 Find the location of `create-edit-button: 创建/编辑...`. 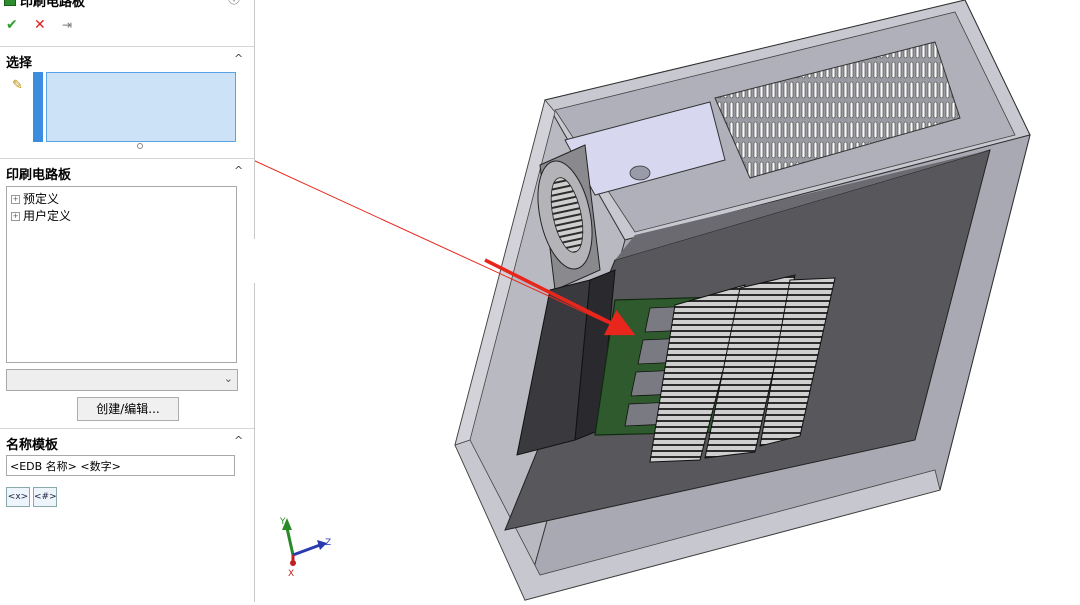

create-edit-button: 创建/编辑... is located at coordinates (128, 409).